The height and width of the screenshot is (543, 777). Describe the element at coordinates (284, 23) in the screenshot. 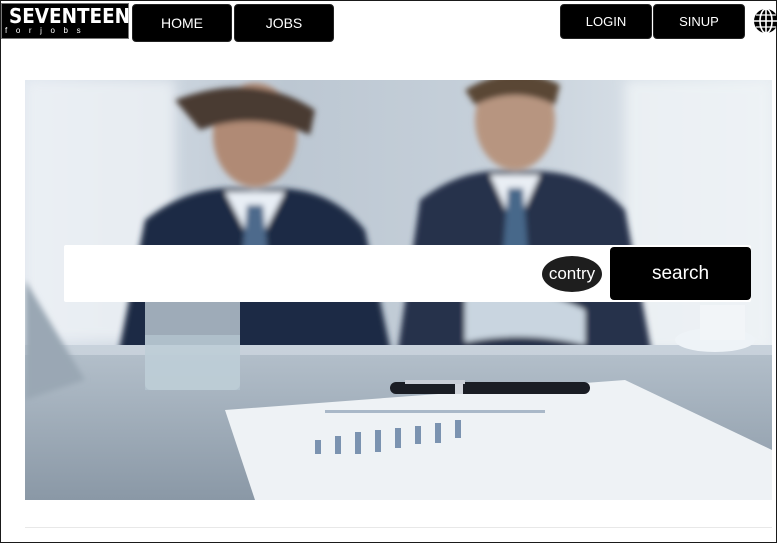

I see `nav-jobs-button: JOBS` at that location.